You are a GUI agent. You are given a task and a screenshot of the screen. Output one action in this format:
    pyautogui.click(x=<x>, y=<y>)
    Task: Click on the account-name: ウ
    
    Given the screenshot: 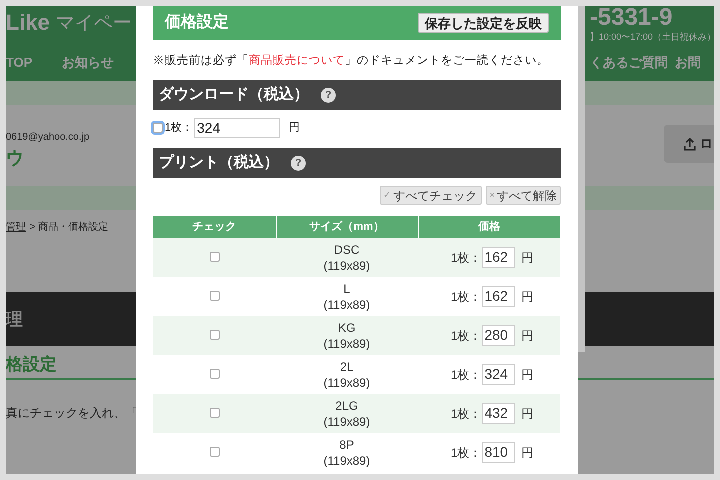 What is the action you would take?
    pyautogui.click(x=15, y=158)
    